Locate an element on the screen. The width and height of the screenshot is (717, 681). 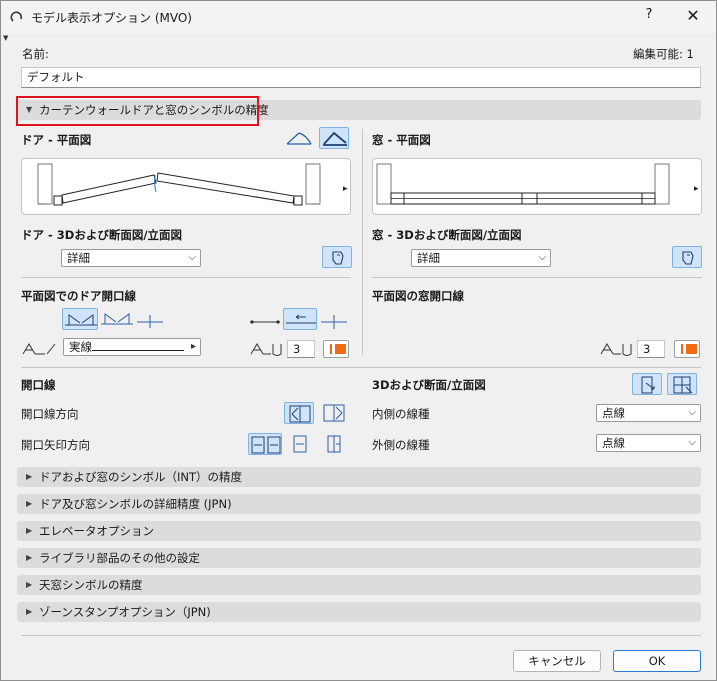
opening-direction-out-button is located at coordinates (334, 413).